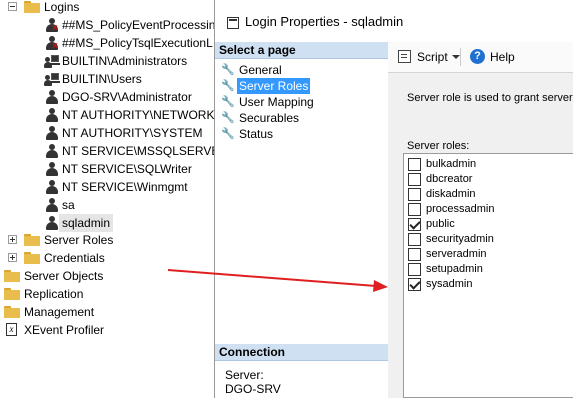 This screenshot has width=573, height=398. What do you see at coordinates (132, 133) in the screenshot?
I see `login-label: NT AUTHORITY\SYSTEM` at bounding box center [132, 133].